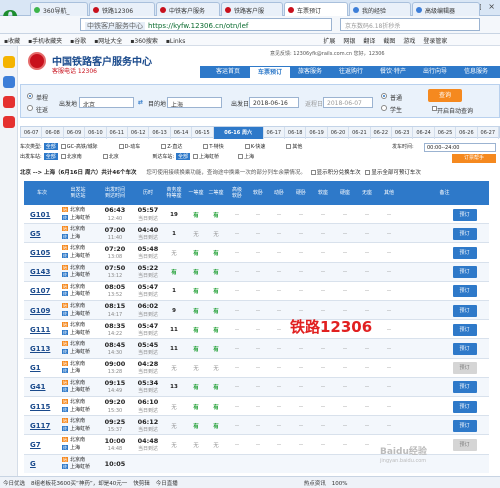 Image resolution: width=500 pixels, height=488 pixels. I want to click on browser-tab: 高级编辑器, so click(446, 9).